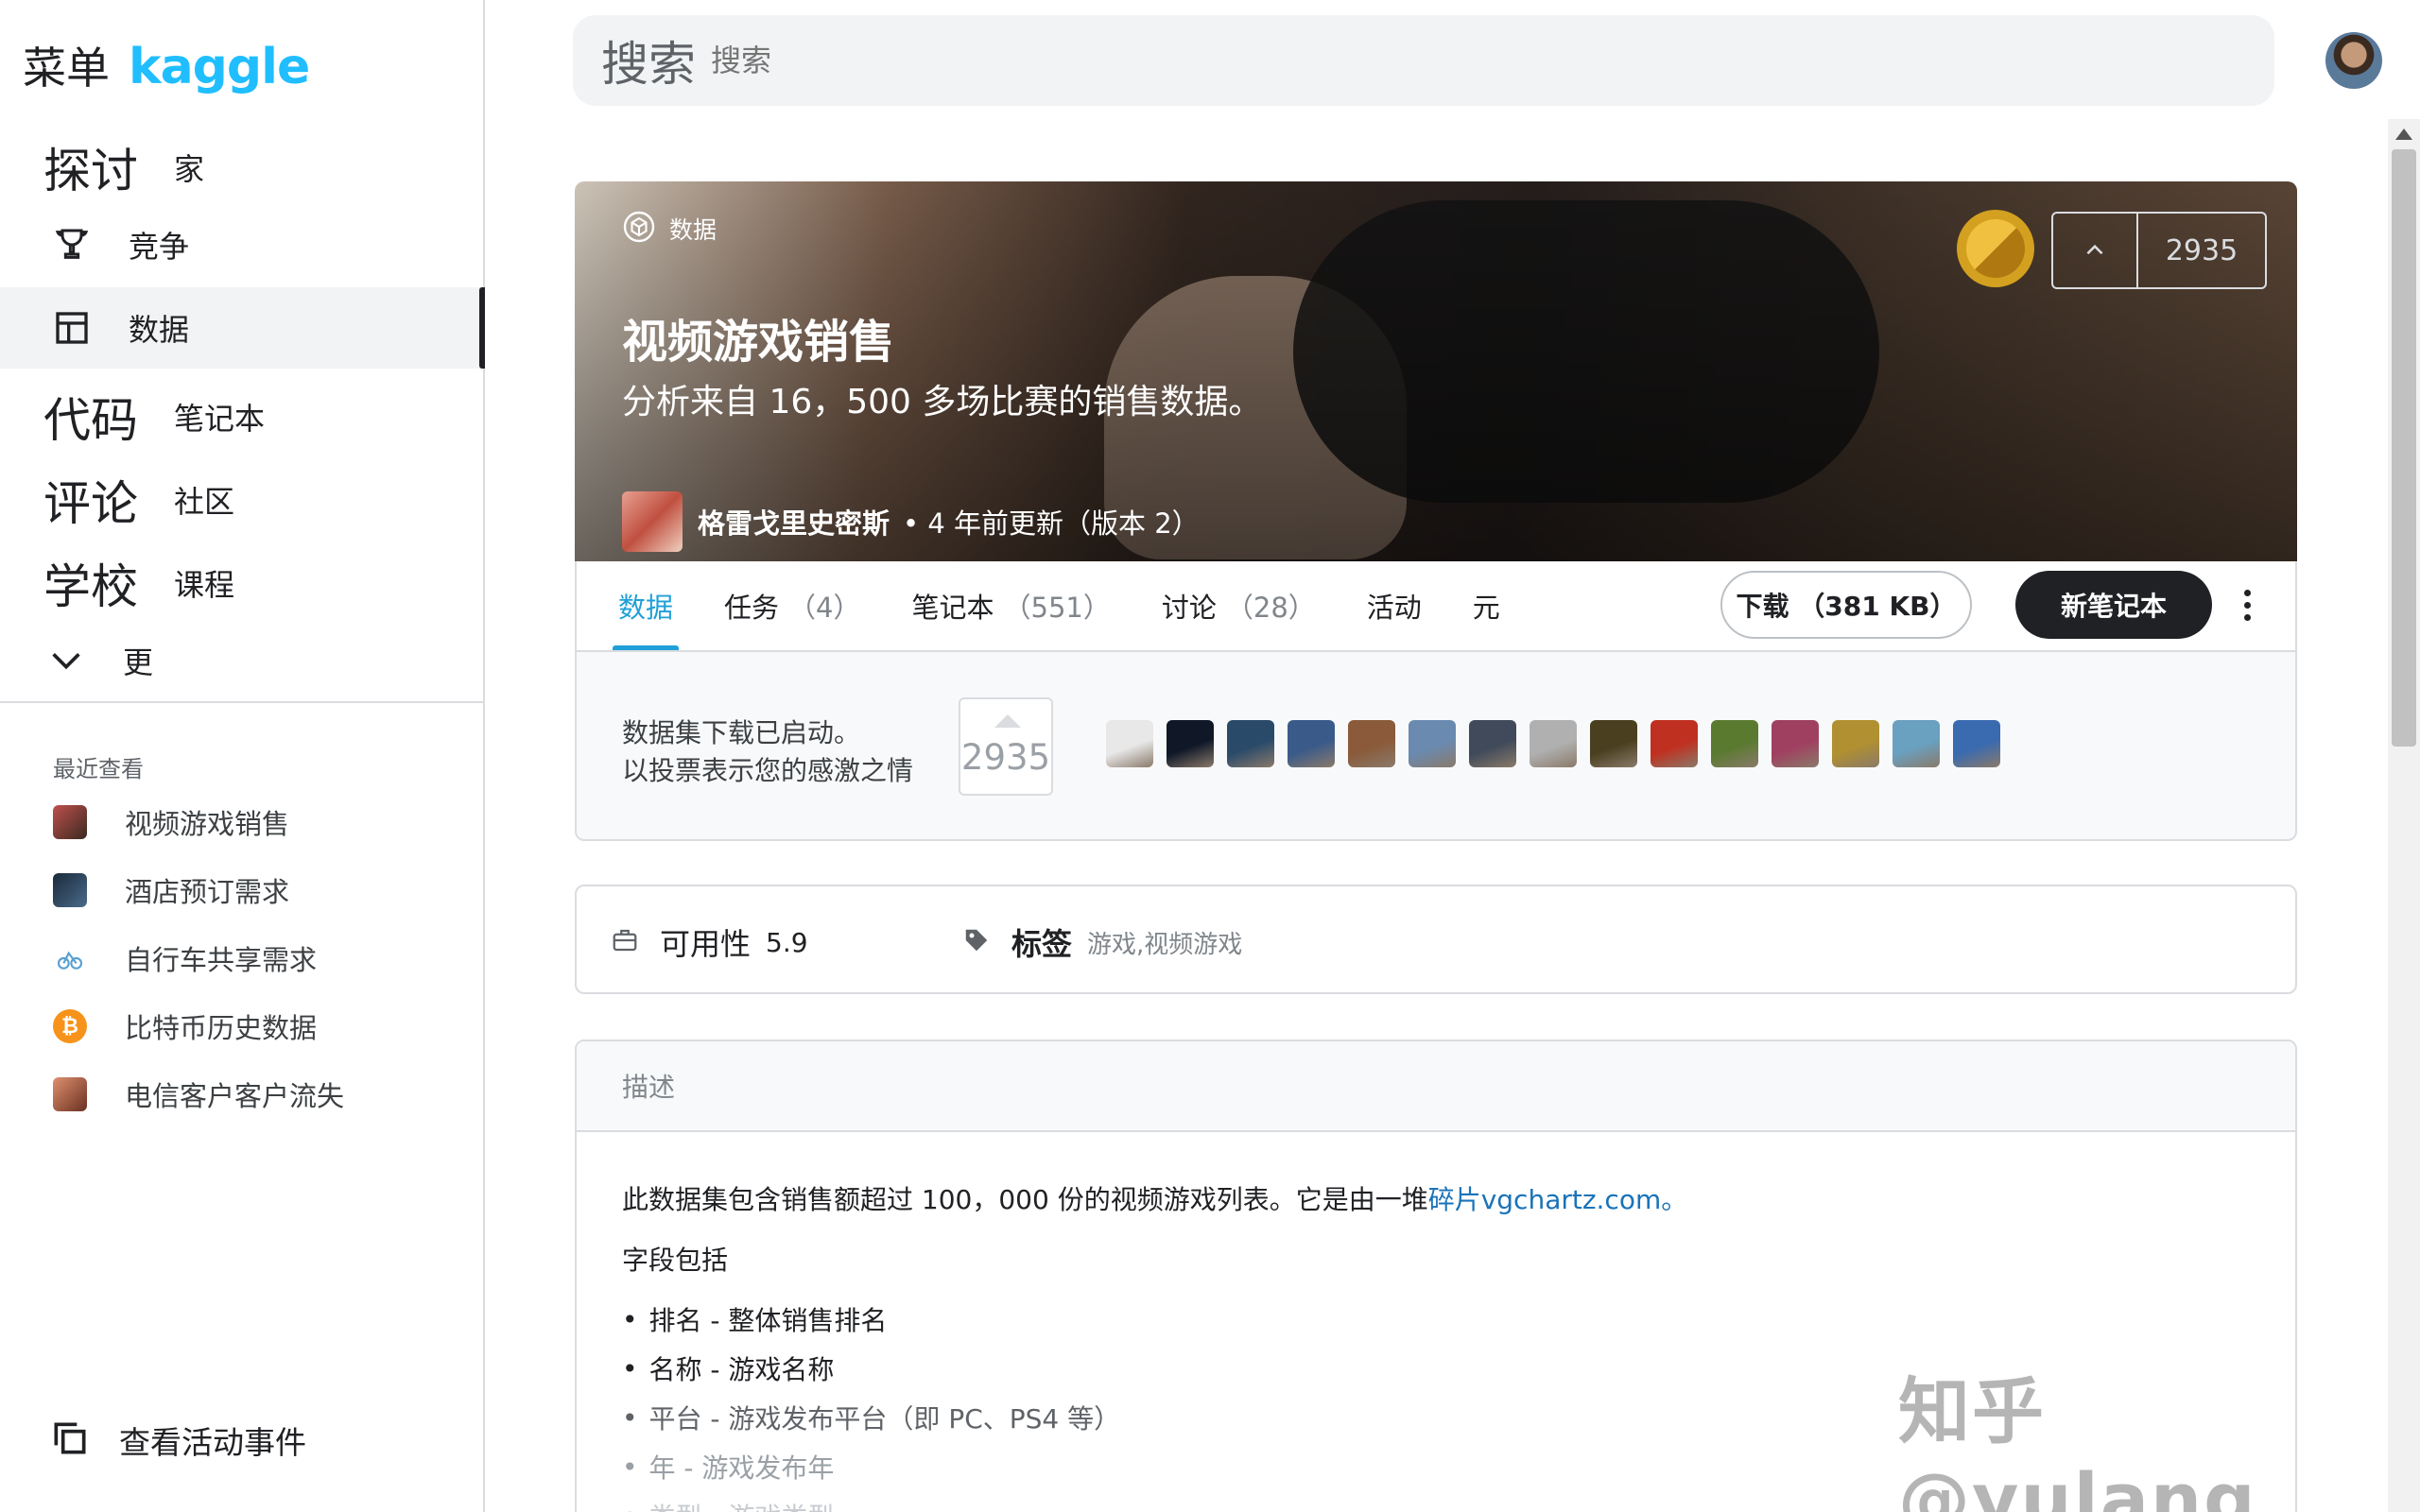 The height and width of the screenshot is (1512, 2420). I want to click on scroll-up-arrow-icon, so click(2403, 134).